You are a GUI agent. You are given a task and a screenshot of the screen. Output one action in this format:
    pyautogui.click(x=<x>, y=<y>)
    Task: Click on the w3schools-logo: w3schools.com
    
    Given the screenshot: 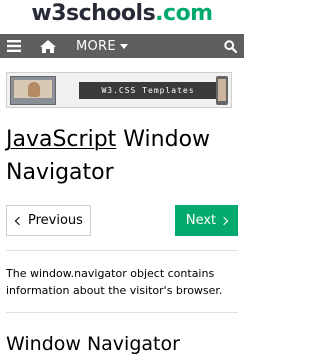 What is the action you would take?
    pyautogui.click(x=122, y=14)
    